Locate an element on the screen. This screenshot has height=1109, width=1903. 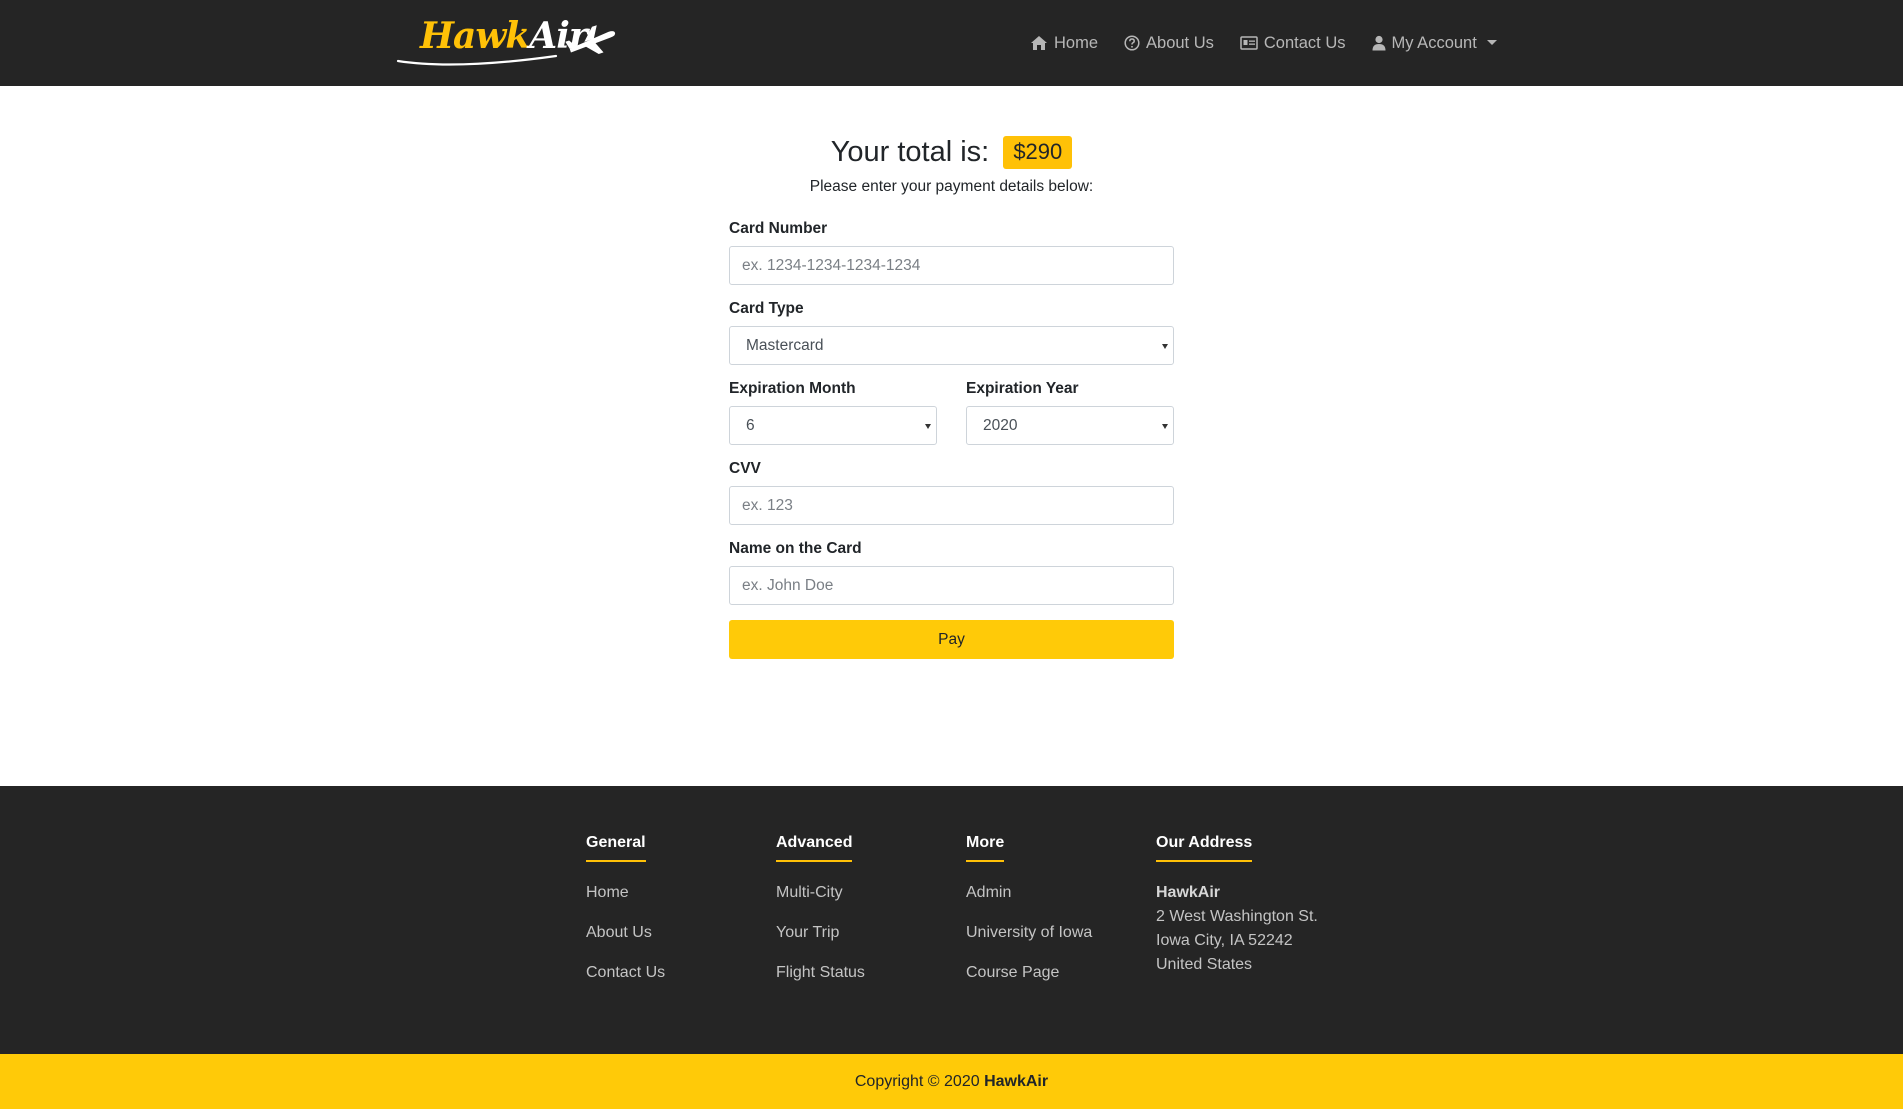
chevron-down-icon is located at coordinates (1491, 42).